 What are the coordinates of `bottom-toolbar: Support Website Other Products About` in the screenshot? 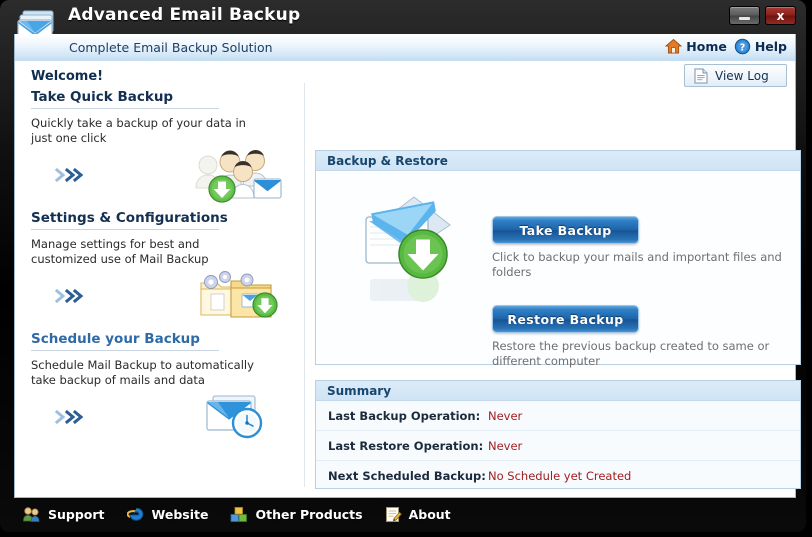 It's located at (403, 515).